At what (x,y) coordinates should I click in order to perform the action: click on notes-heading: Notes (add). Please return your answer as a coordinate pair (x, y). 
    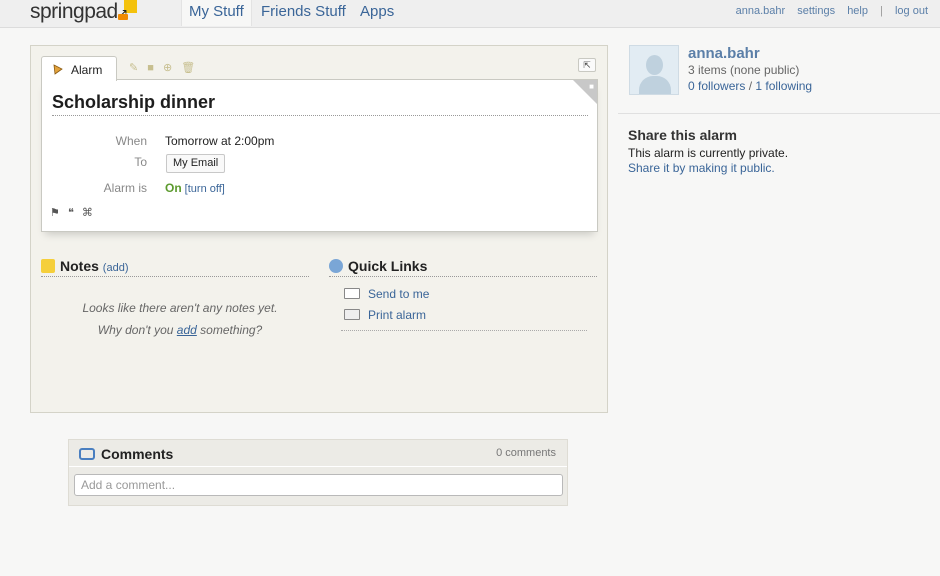
    Looking at the image, I should click on (175, 267).